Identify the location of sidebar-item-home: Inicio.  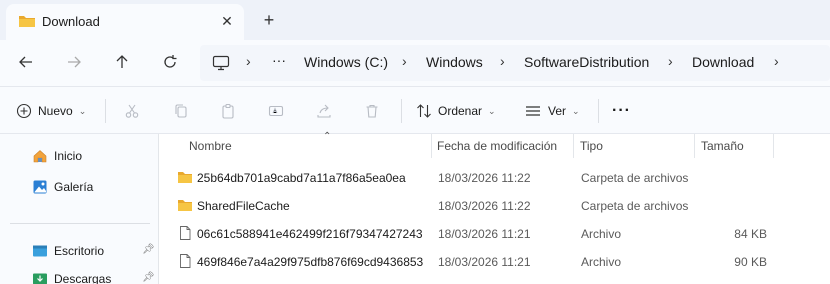
(79, 156).